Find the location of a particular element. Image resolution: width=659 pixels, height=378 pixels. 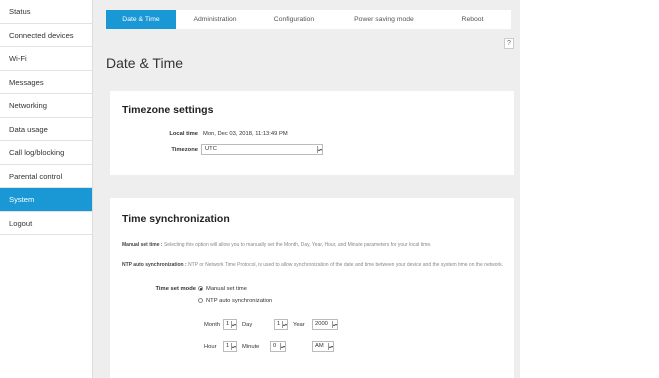

timezone-select: UTC ▴▾ is located at coordinates (262, 149).